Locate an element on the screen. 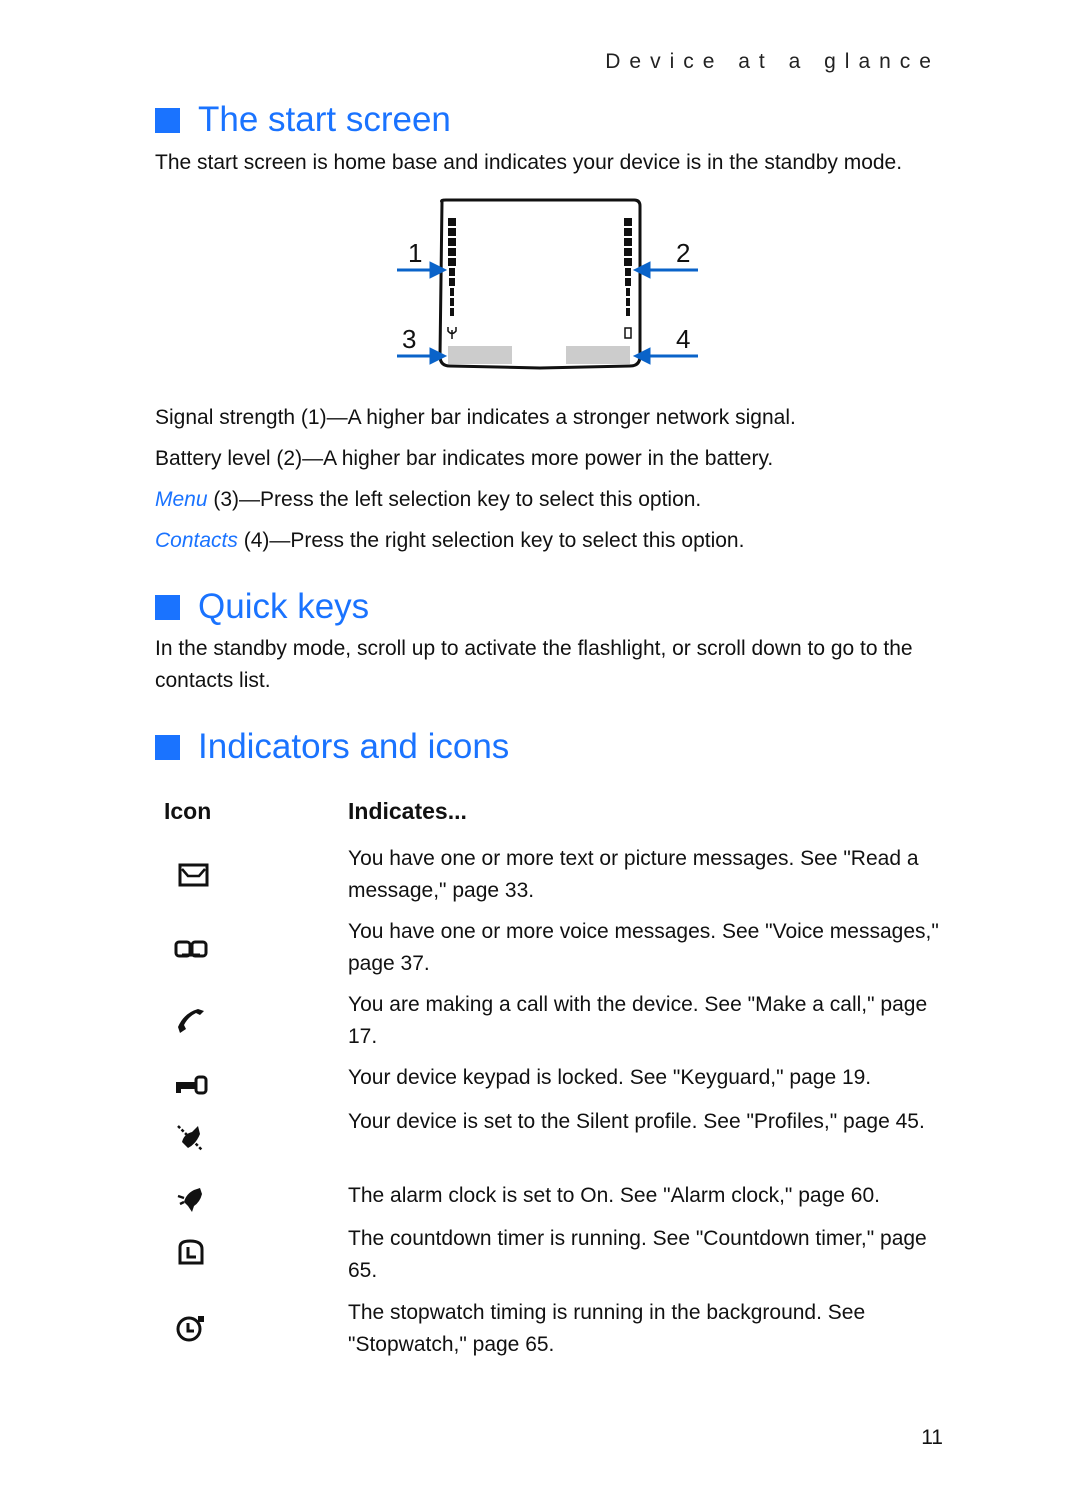  column-header-icon: Icon is located at coordinates (188, 811).